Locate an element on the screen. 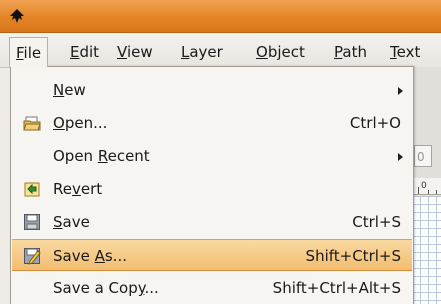 The image size is (441, 304). mnemonic: A is located at coordinates (99, 256).